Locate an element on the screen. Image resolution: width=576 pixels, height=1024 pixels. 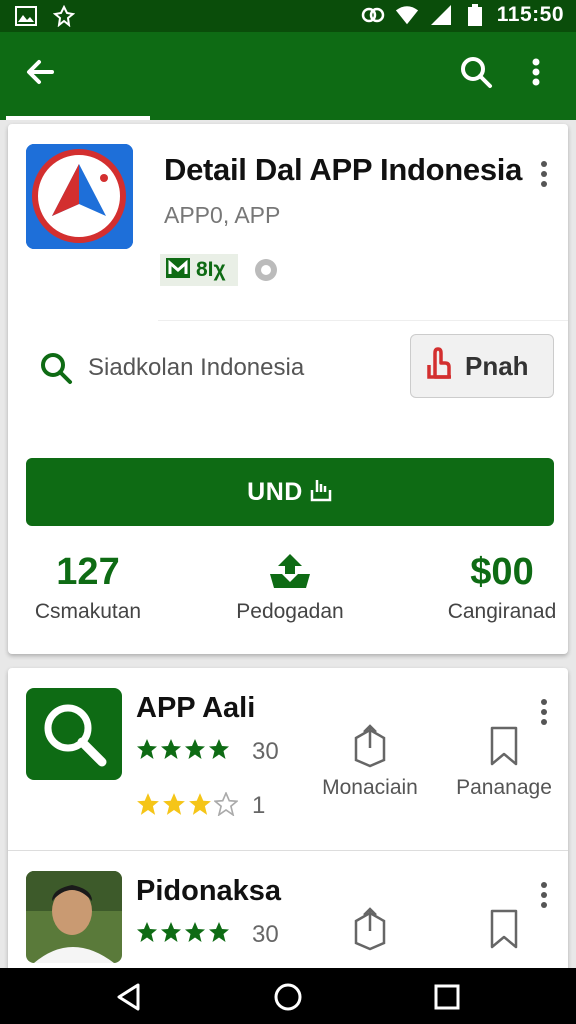
install-button: UND is located at coordinates (290, 492).